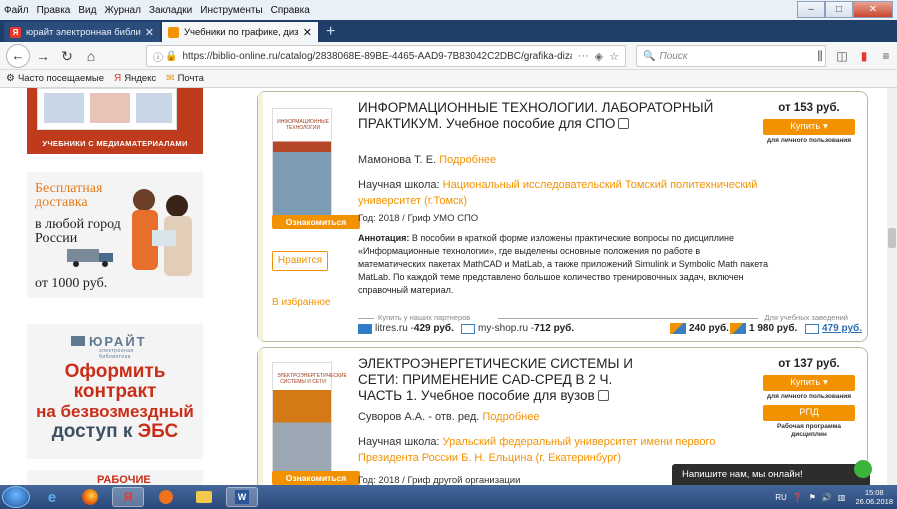  Describe the element at coordinates (71, 283) in the screenshot. I see `banner-price: от 1000 руб.` at that location.